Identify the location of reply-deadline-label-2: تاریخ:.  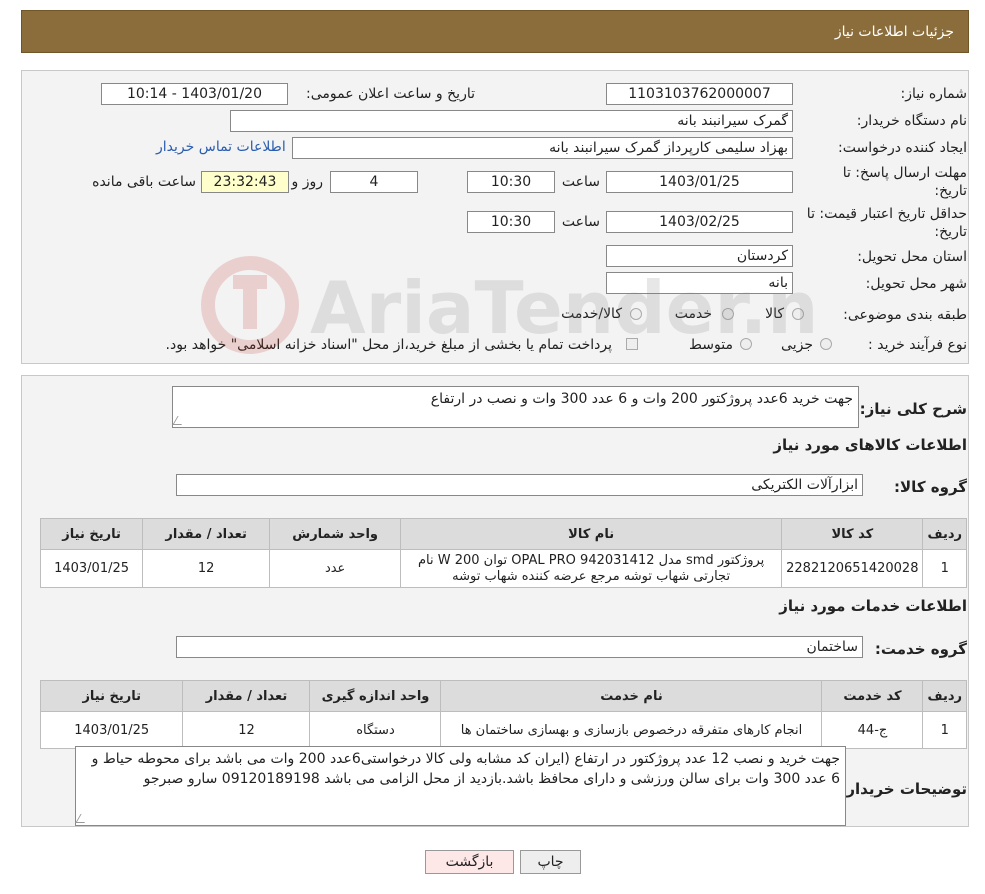
(950, 191).